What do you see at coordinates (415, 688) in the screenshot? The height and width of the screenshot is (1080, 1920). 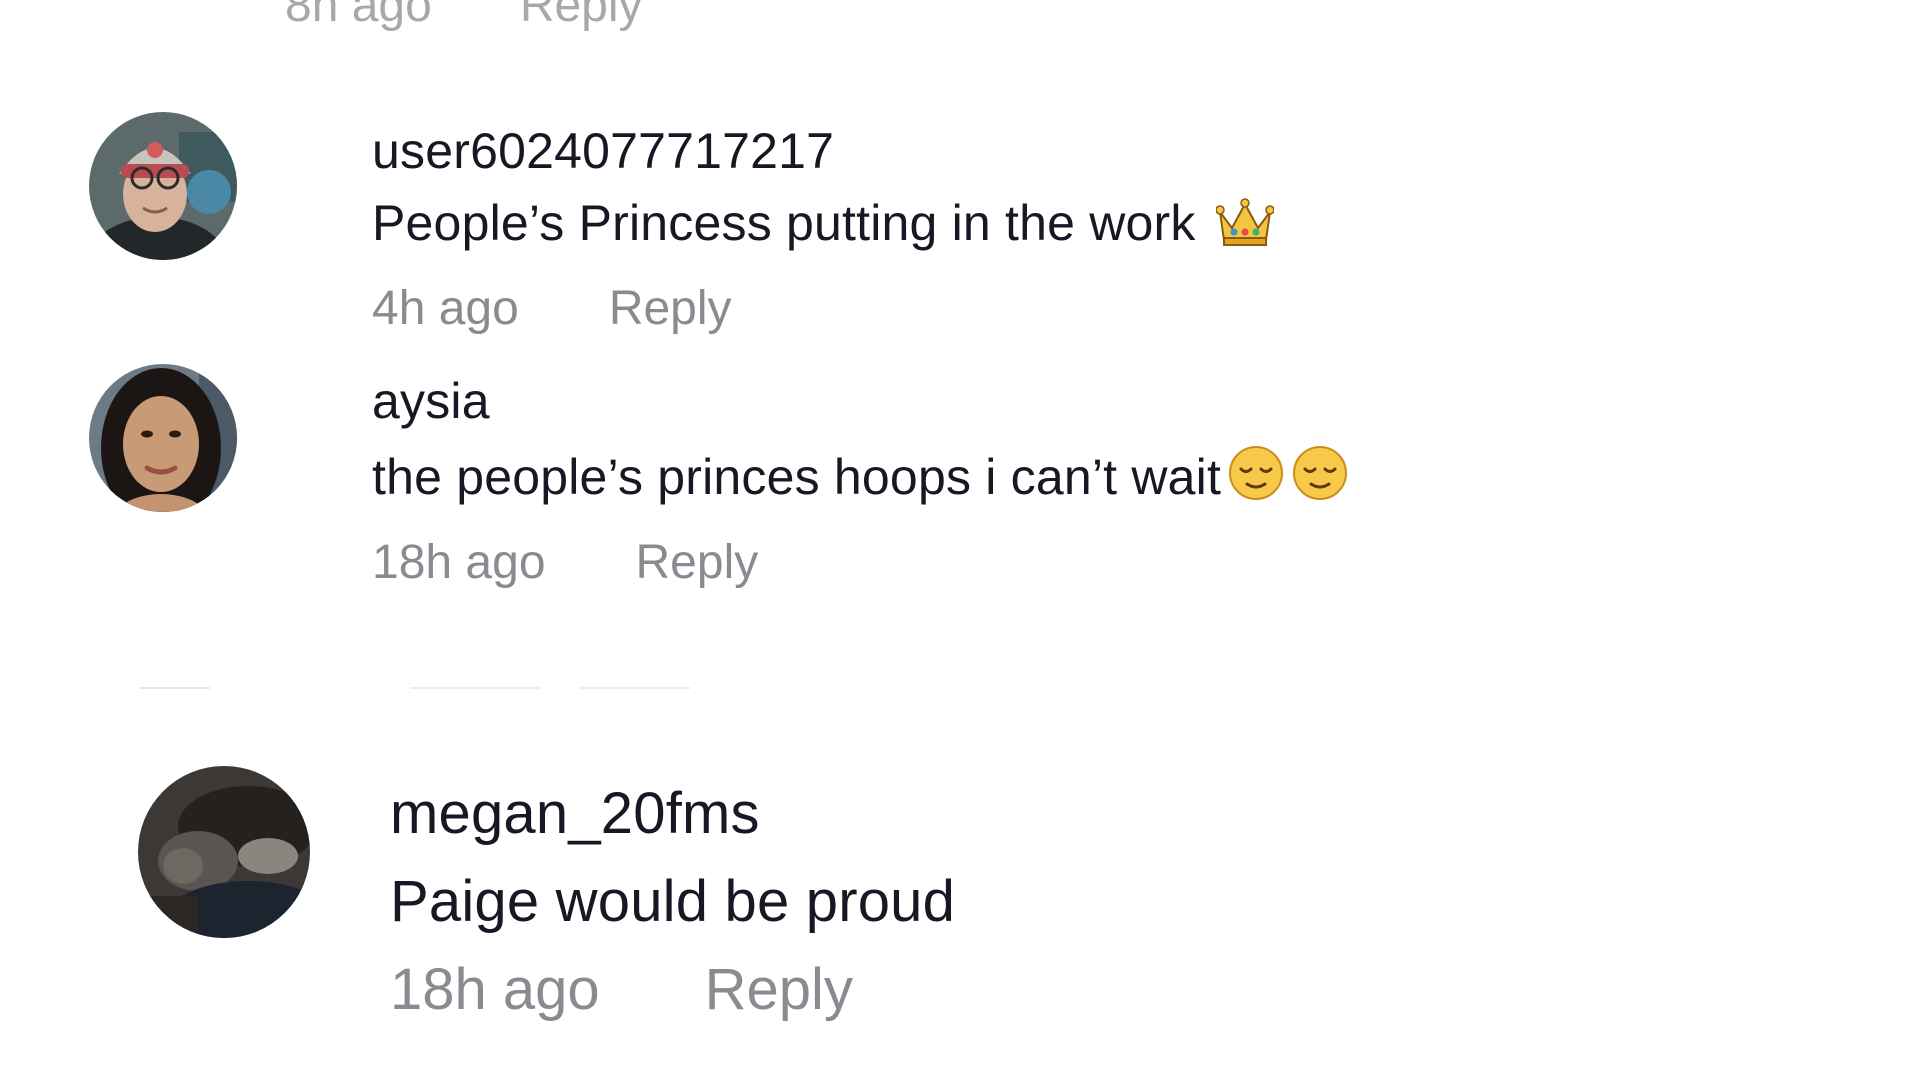 I see `divider` at bounding box center [415, 688].